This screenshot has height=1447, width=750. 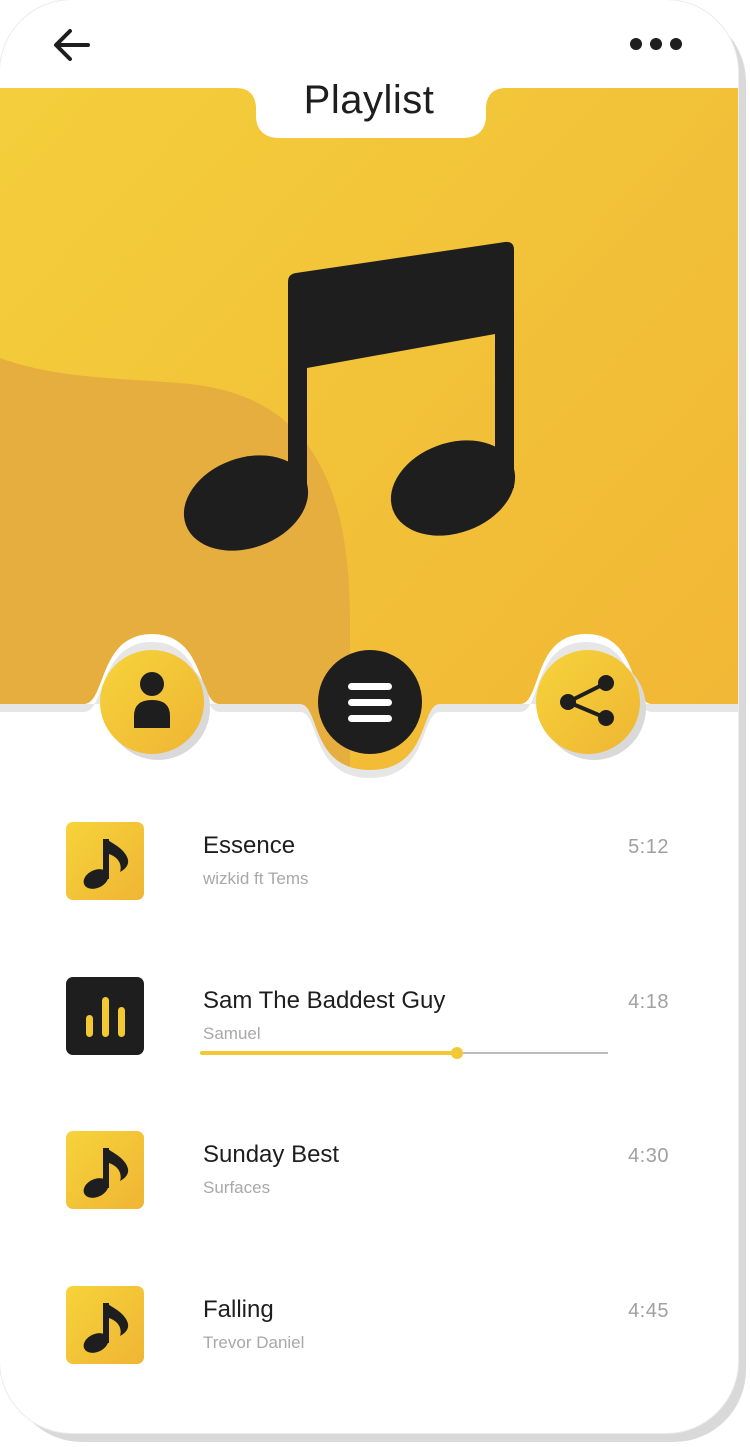 I want to click on more-horizontal-icon, so click(x=656, y=44).